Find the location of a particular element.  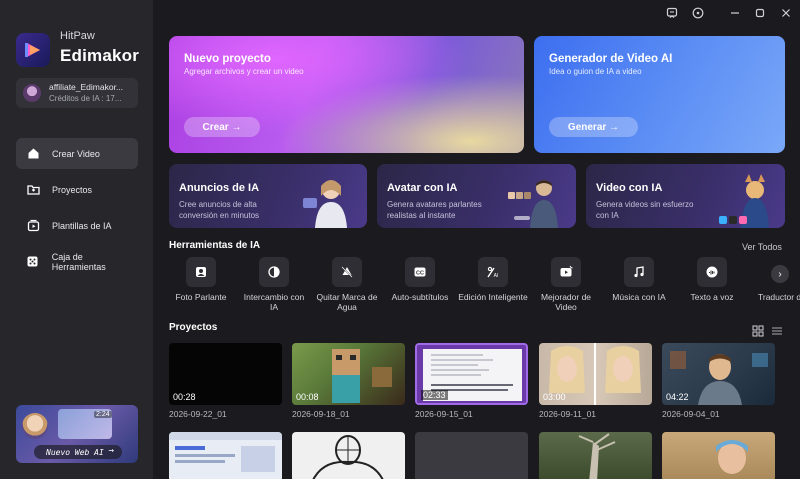

edimakor-logo-icon is located at coordinates (32, 50).